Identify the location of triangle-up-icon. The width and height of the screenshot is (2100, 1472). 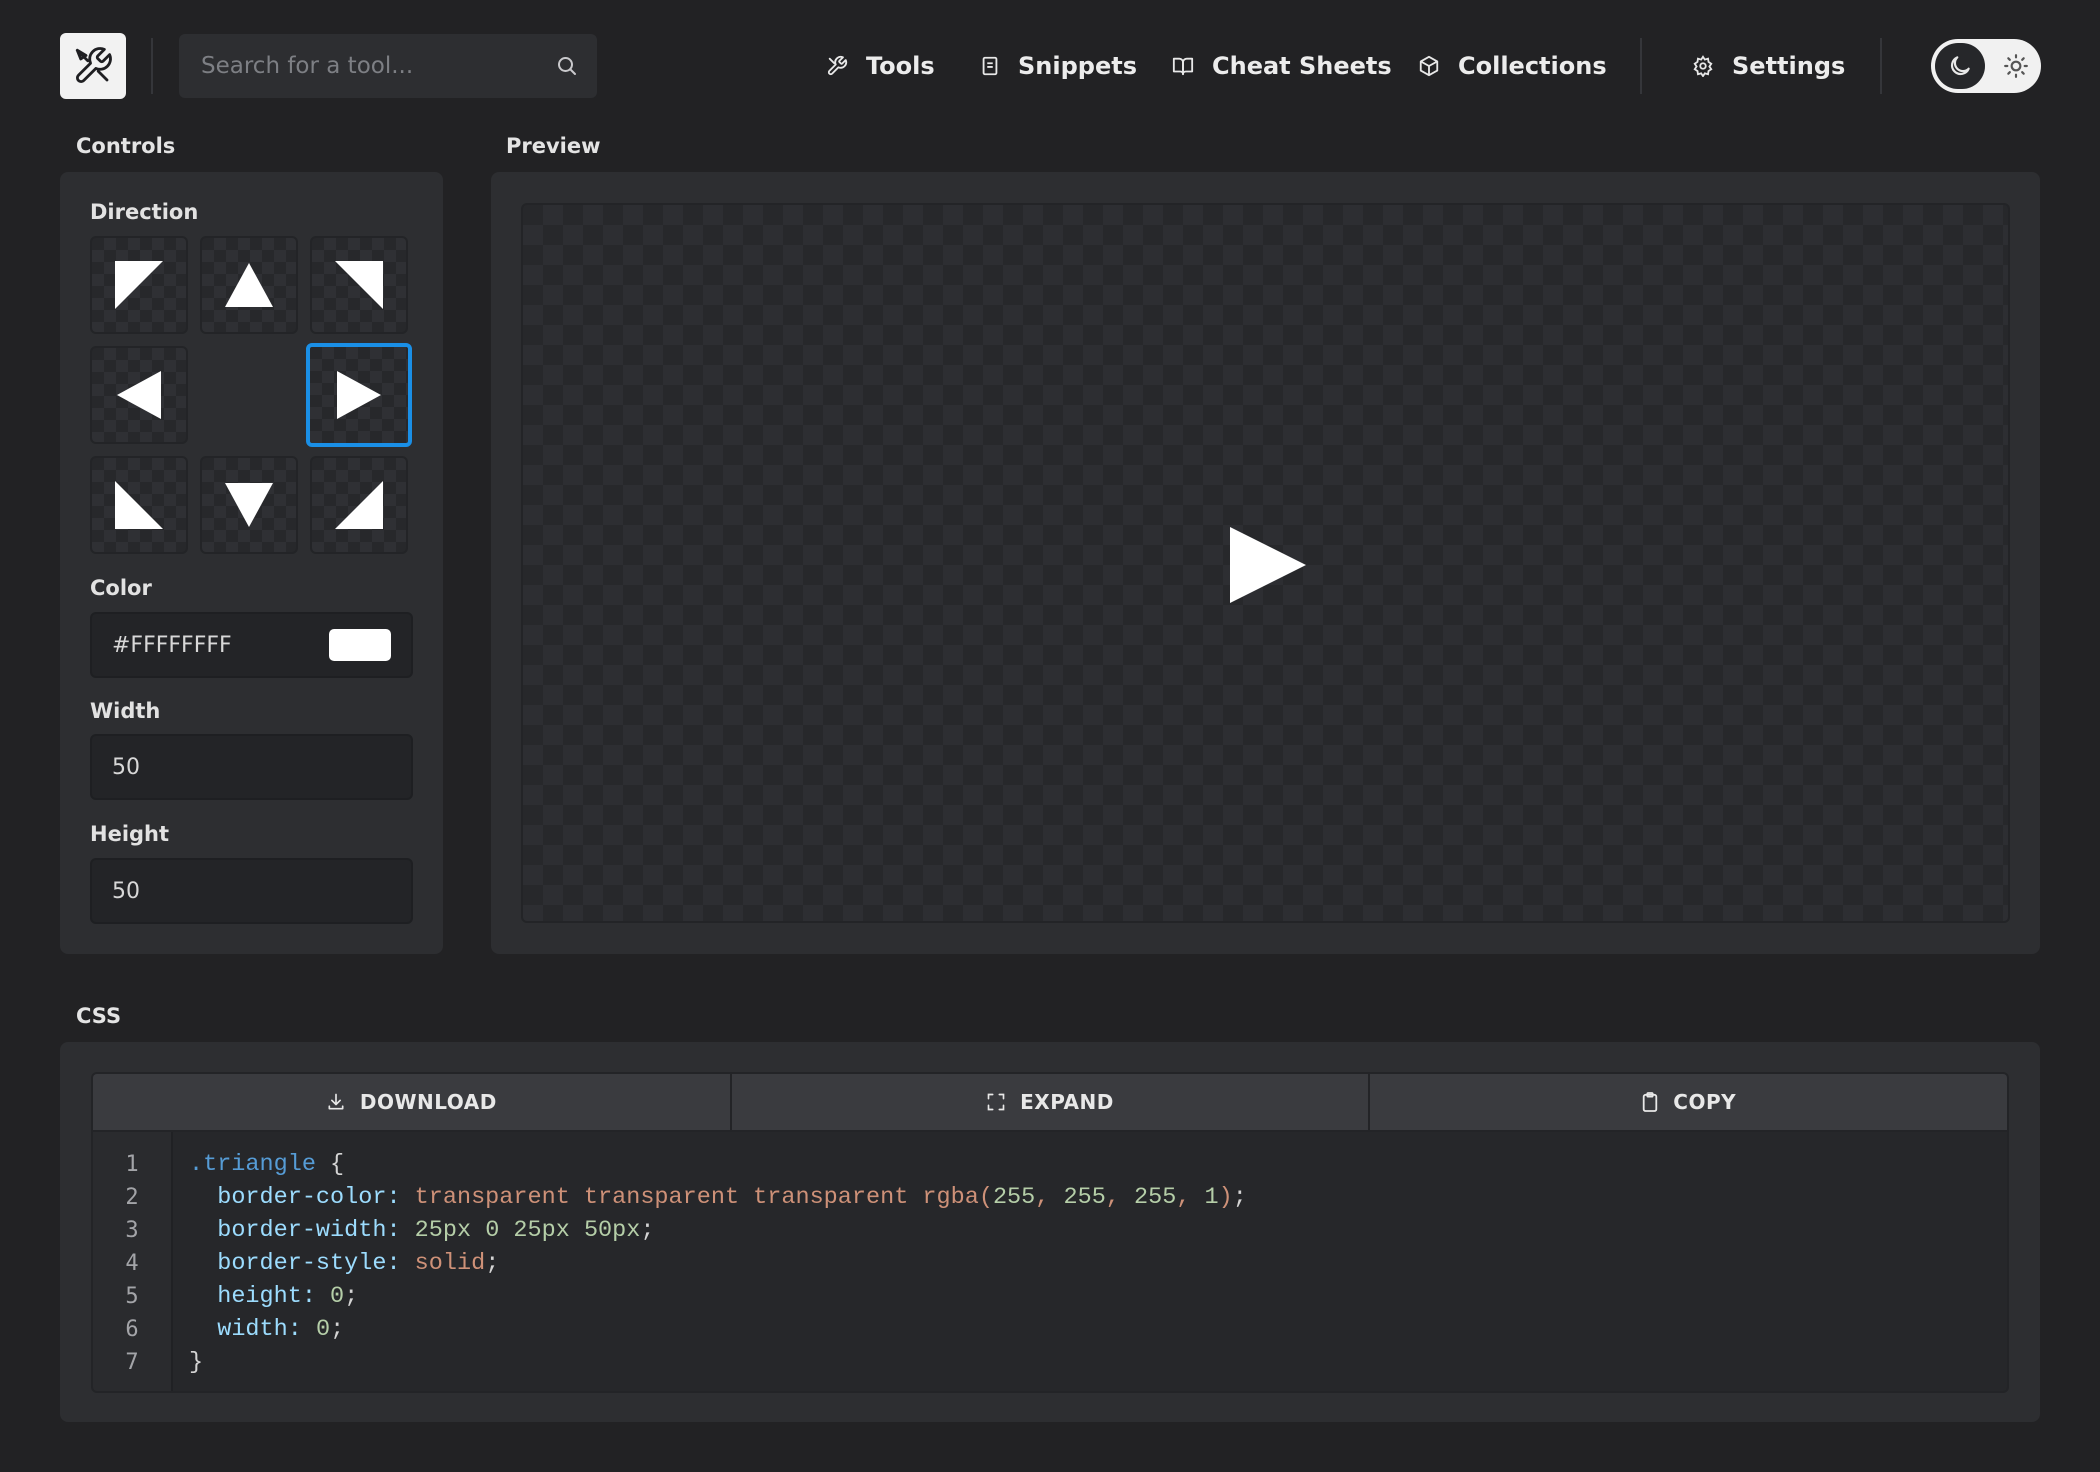
(249, 285).